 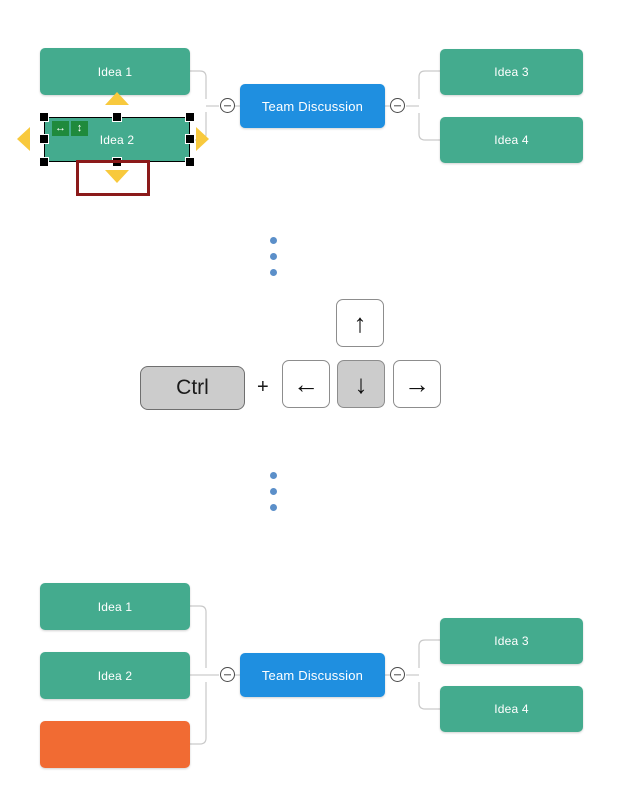 I want to click on wire-hub-to-idea4, so click(x=429, y=127).